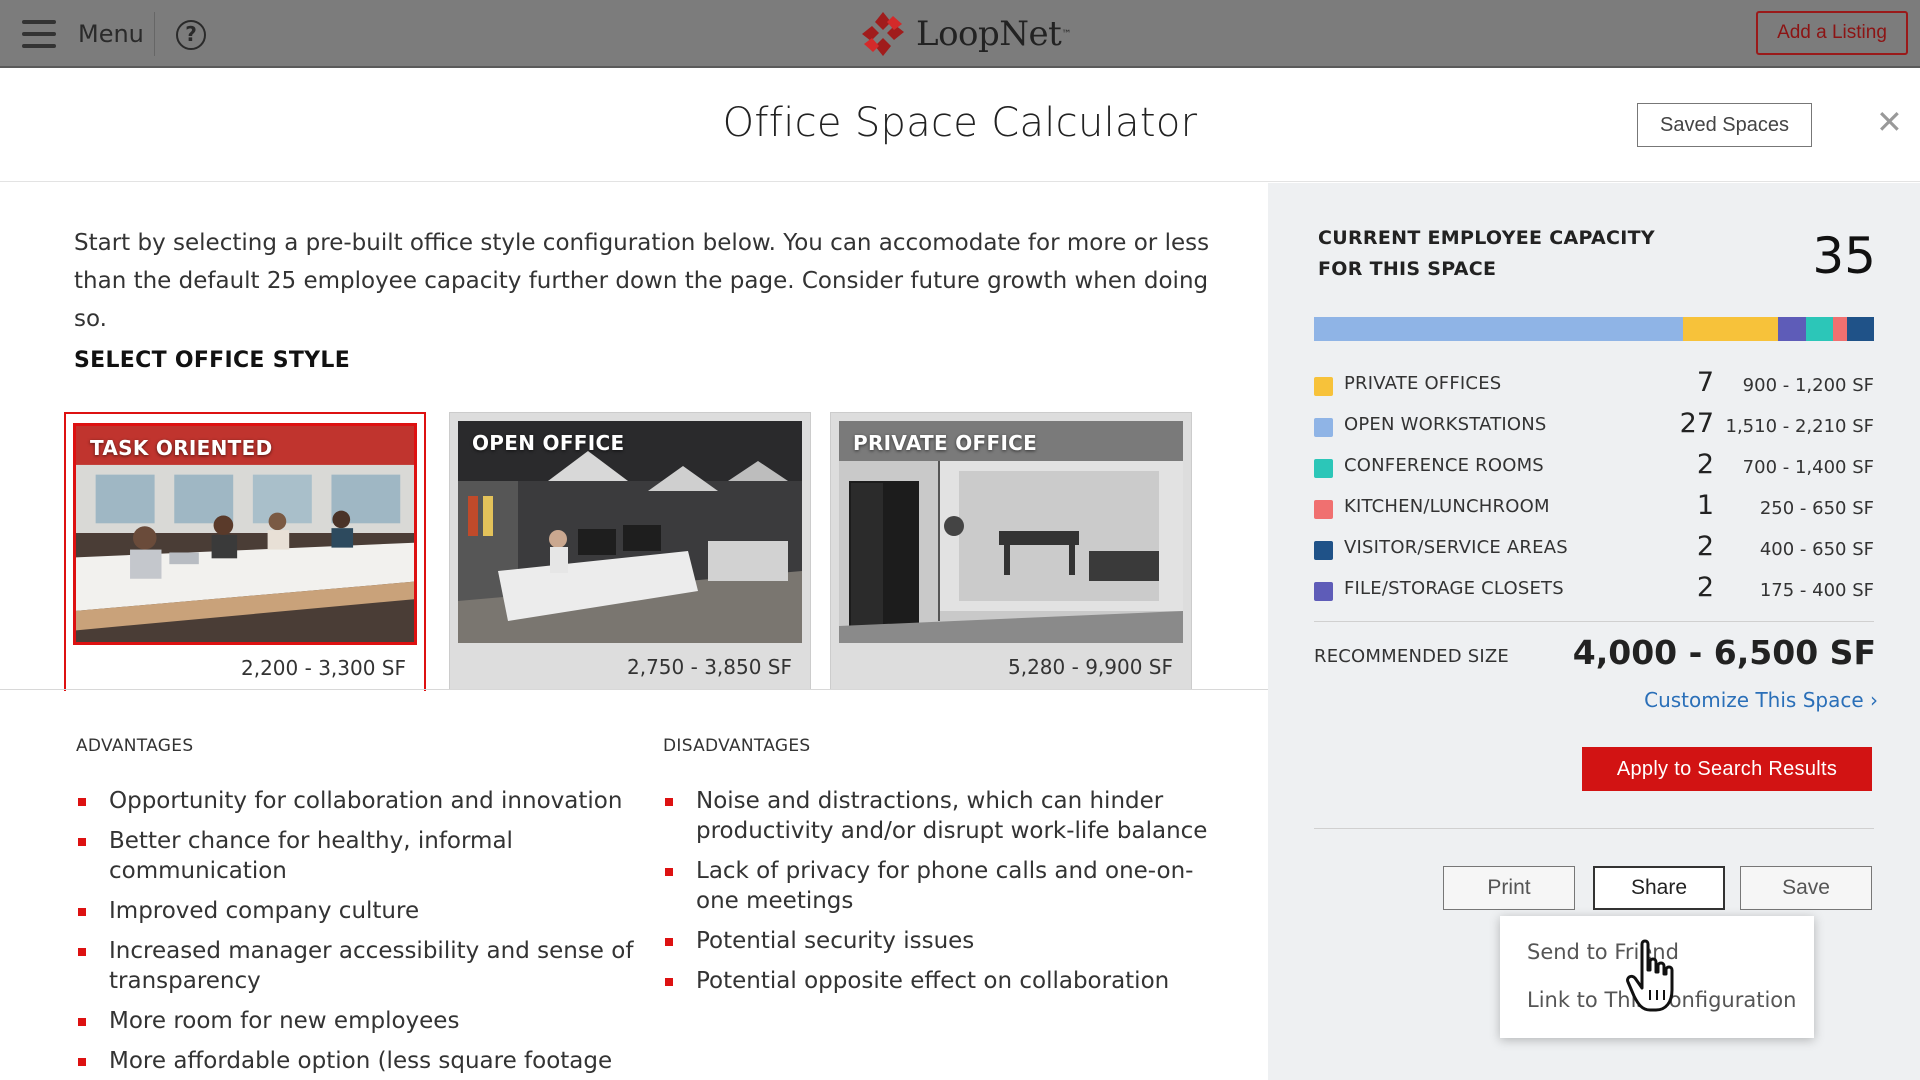 The width and height of the screenshot is (1920, 1080). Describe the element at coordinates (1727, 769) in the screenshot. I see `apply-to-search-results-button: Apply to Search Results` at that location.